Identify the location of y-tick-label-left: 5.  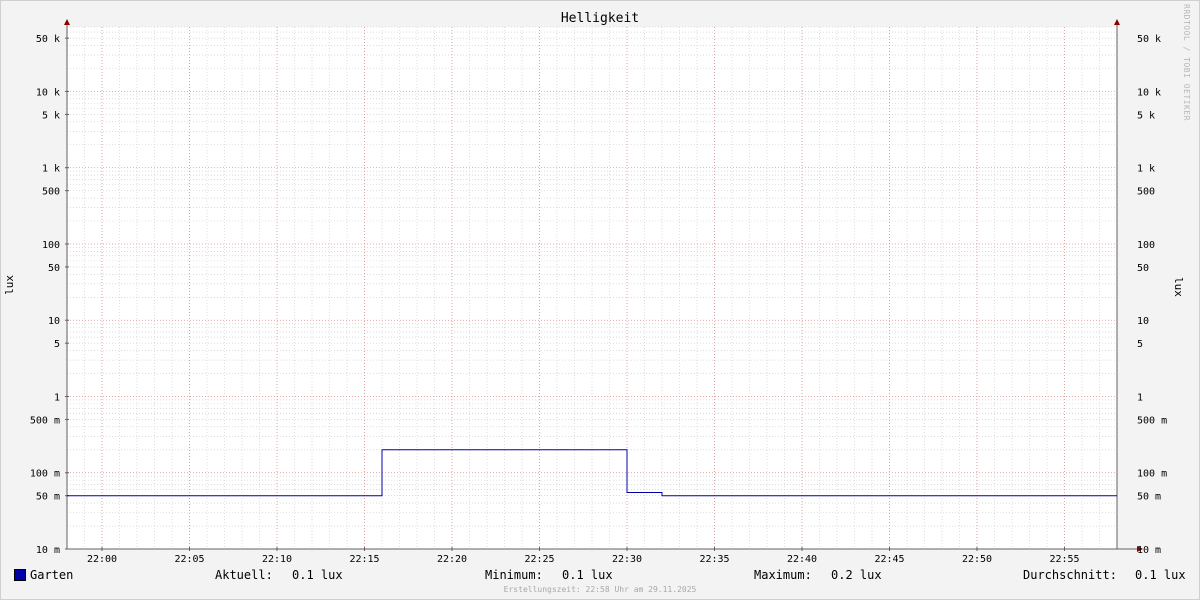
(57, 344).